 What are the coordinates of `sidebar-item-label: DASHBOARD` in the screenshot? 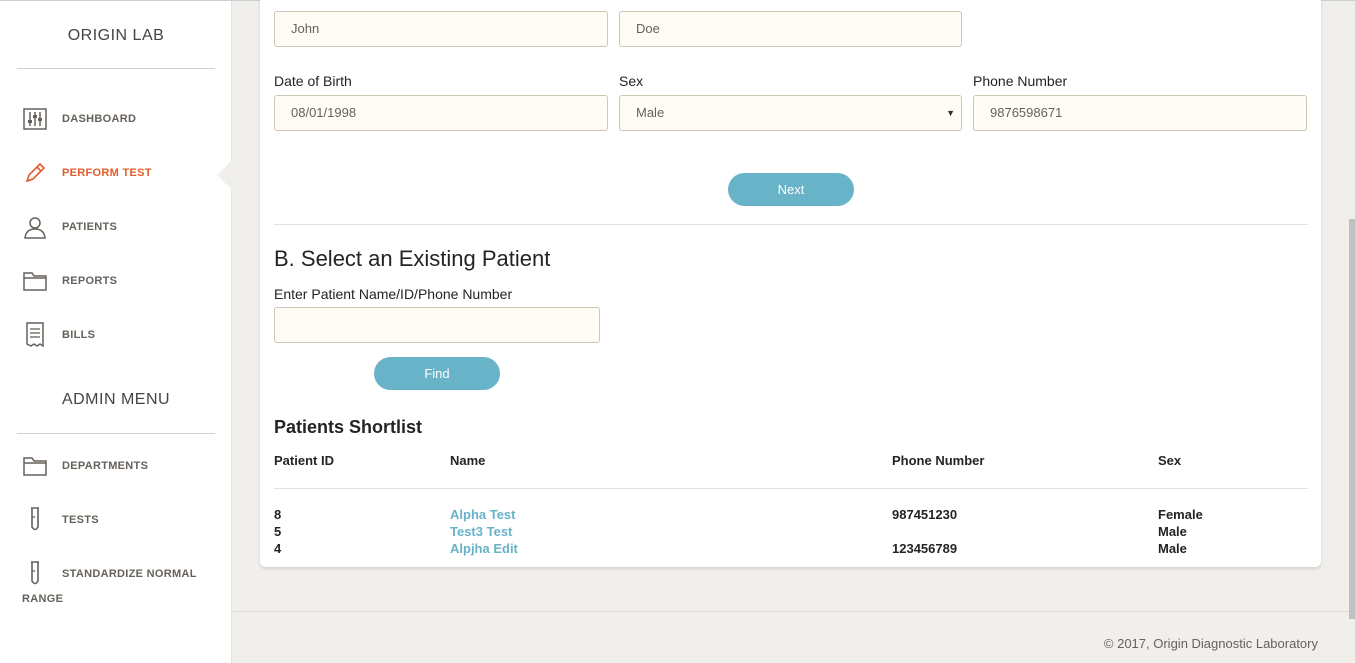 It's located at (99, 119).